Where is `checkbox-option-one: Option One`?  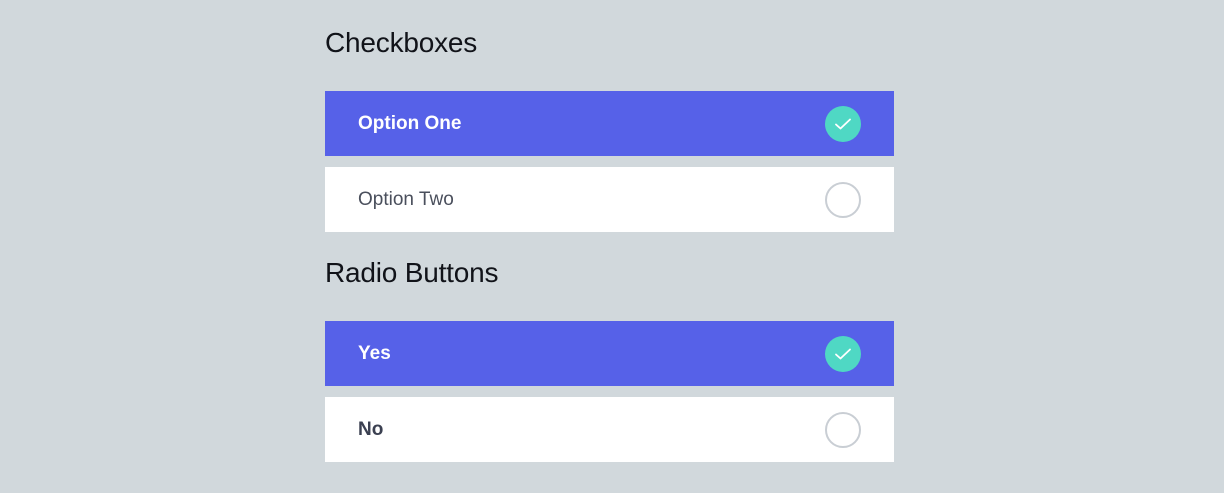 checkbox-option-one: Option One is located at coordinates (609, 123).